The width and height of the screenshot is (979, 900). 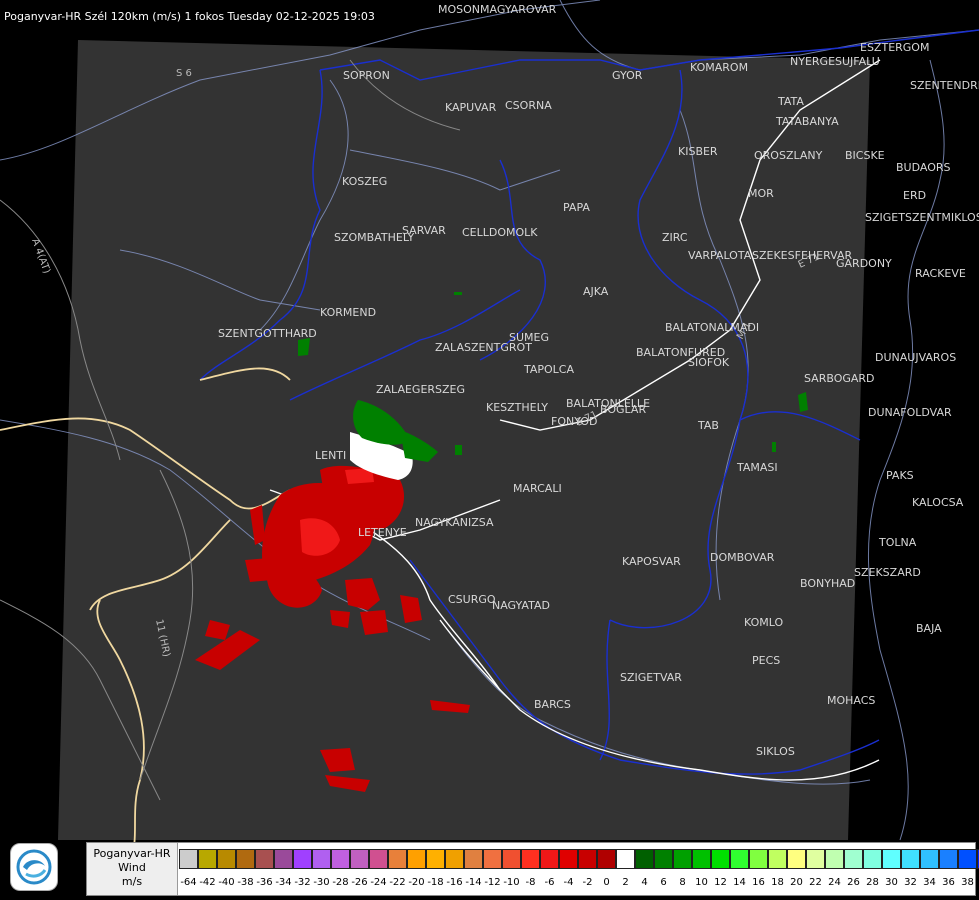 What do you see at coordinates (663, 882) in the screenshot?
I see `legend-value-label: 6` at bounding box center [663, 882].